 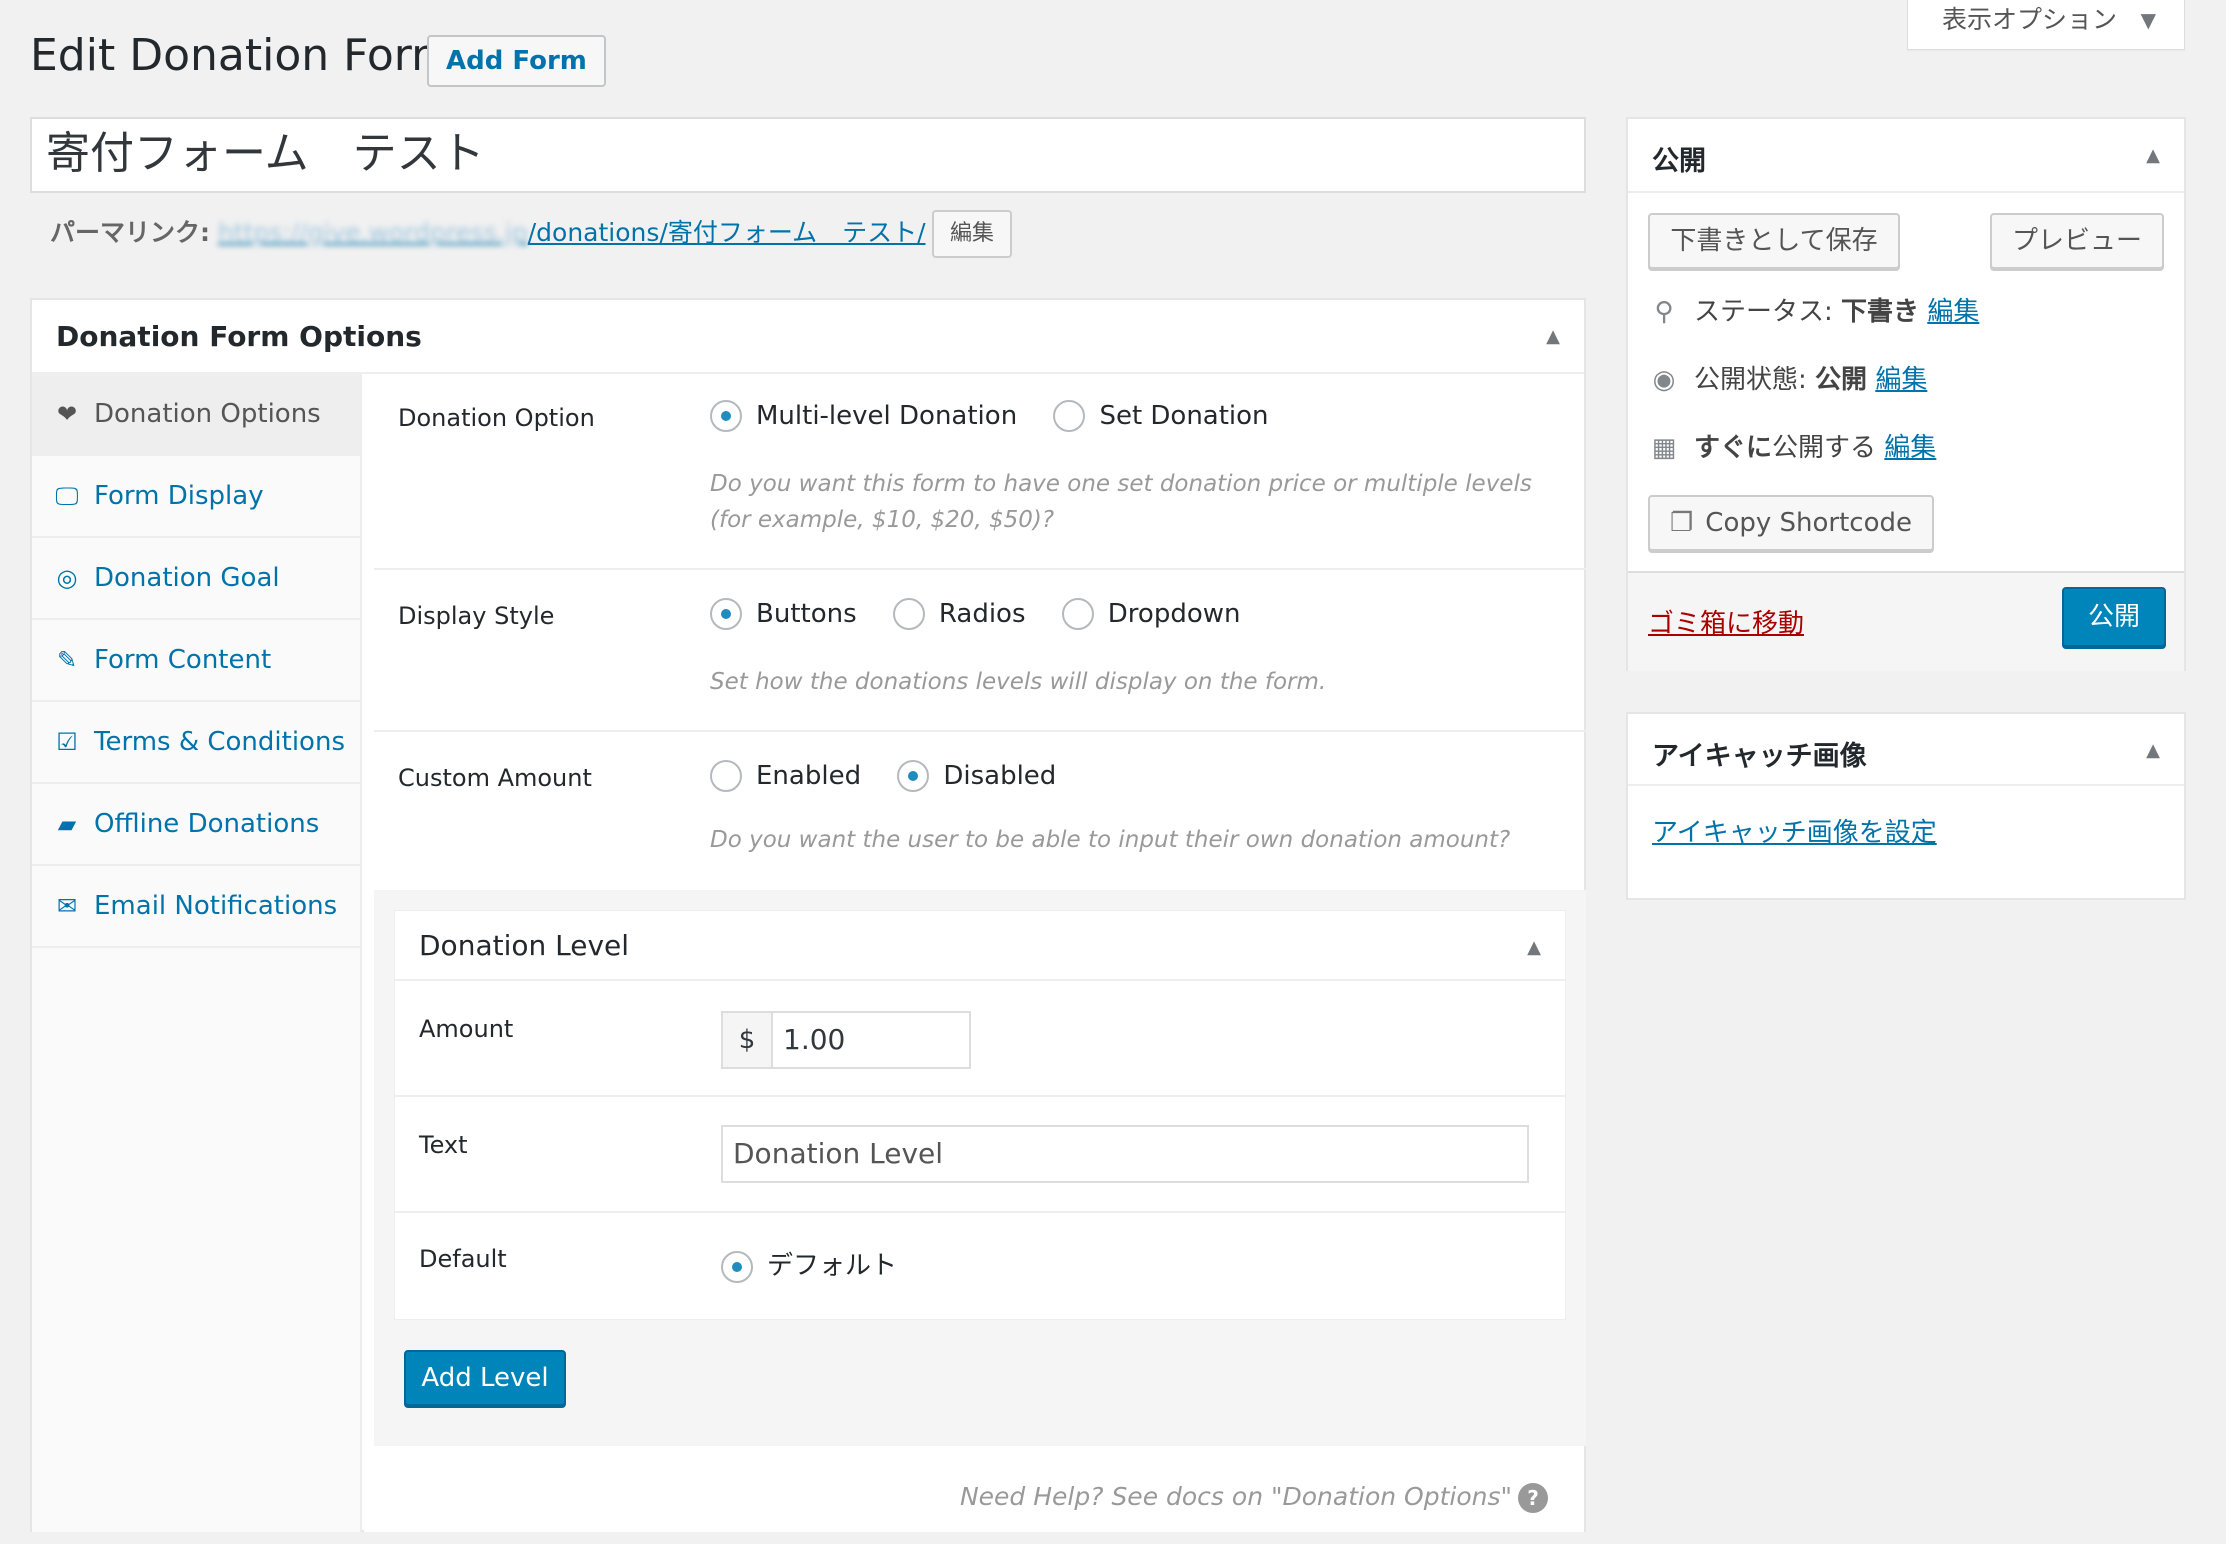 What do you see at coordinates (1808, 523) in the screenshot?
I see `copy-shortcode-label: Copy Shortcode` at bounding box center [1808, 523].